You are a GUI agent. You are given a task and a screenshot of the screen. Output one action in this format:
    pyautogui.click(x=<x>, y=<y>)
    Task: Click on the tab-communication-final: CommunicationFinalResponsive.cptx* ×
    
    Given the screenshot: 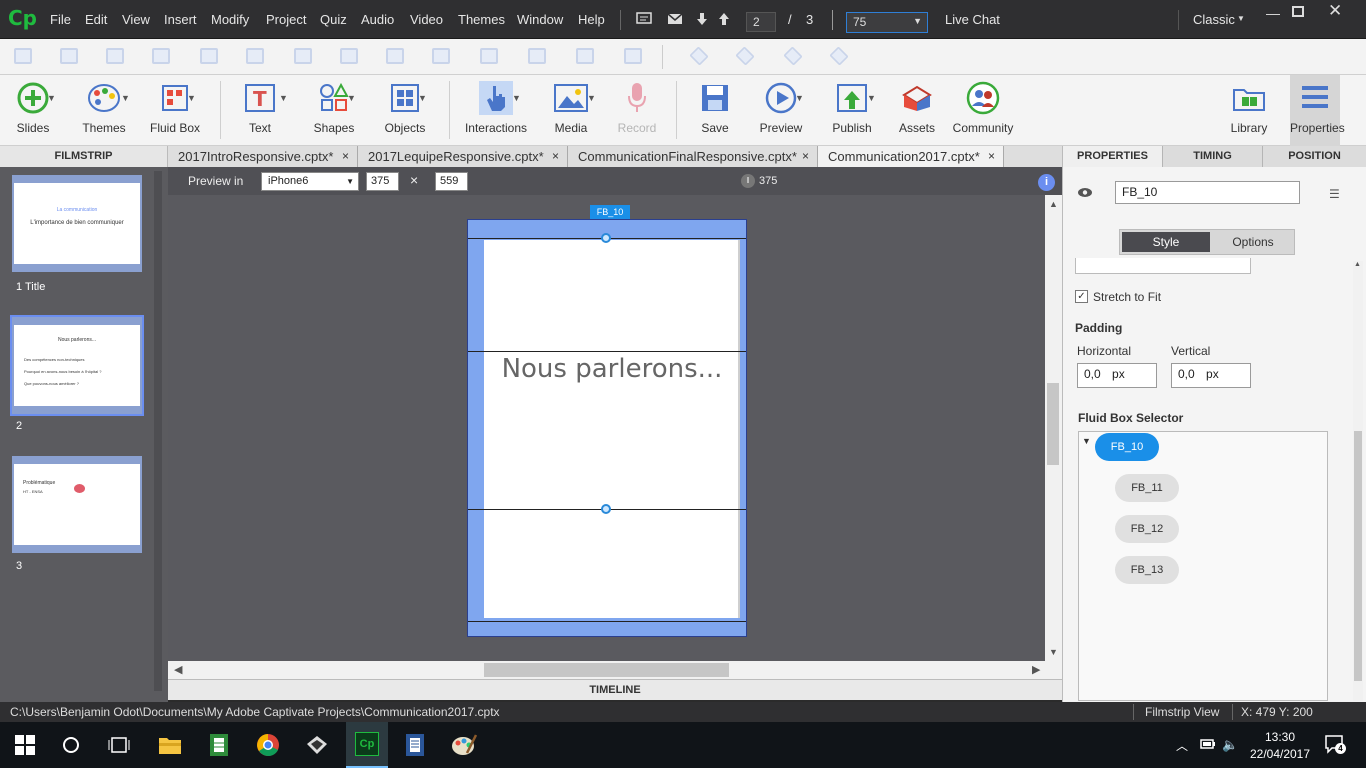 What is the action you would take?
    pyautogui.click(x=693, y=156)
    